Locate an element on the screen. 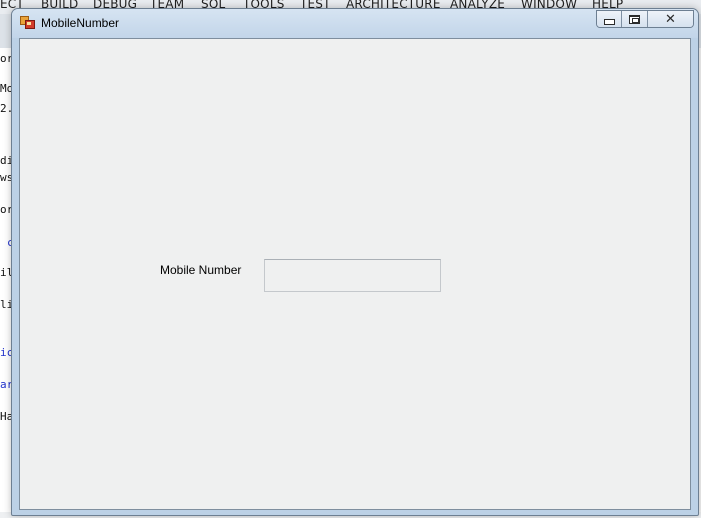  close-button: ✕ is located at coordinates (670, 19).